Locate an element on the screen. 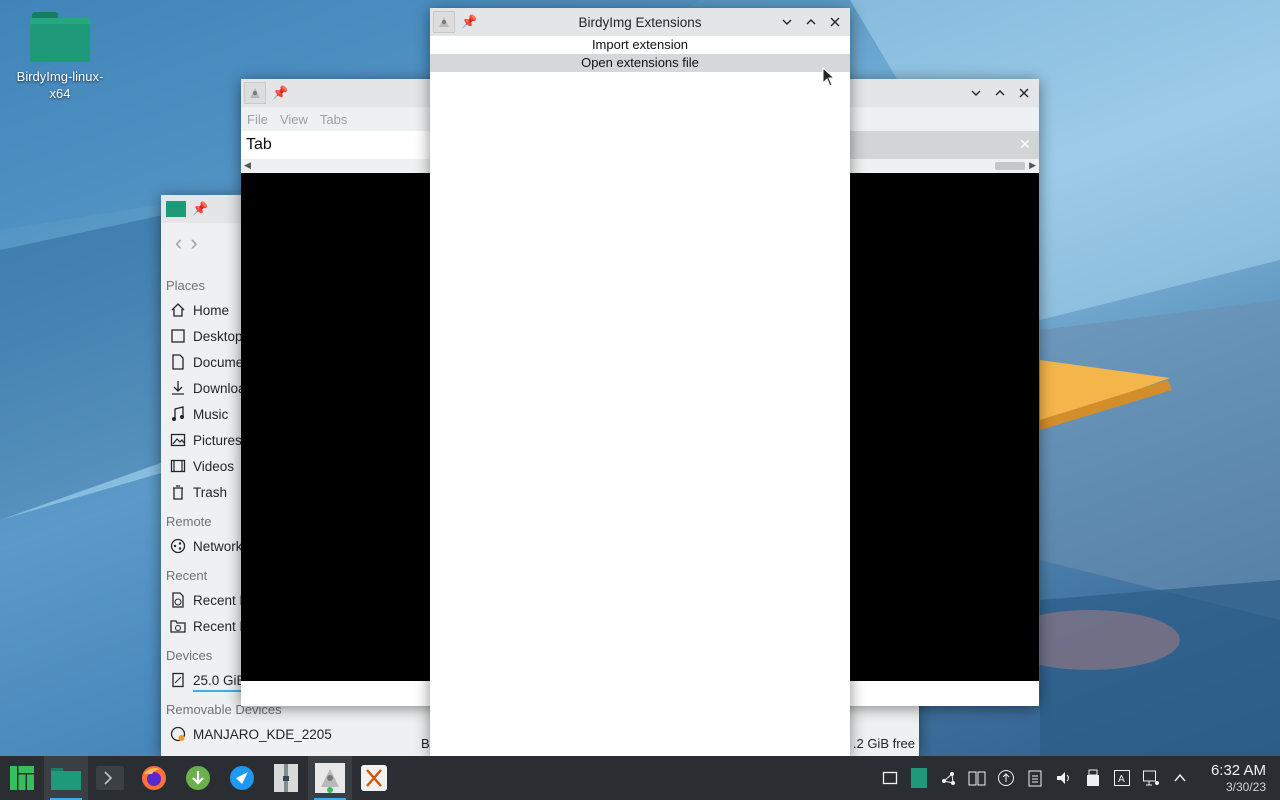 The height and width of the screenshot is (800, 1280). usb-device-icon is located at coordinates (1093, 778).